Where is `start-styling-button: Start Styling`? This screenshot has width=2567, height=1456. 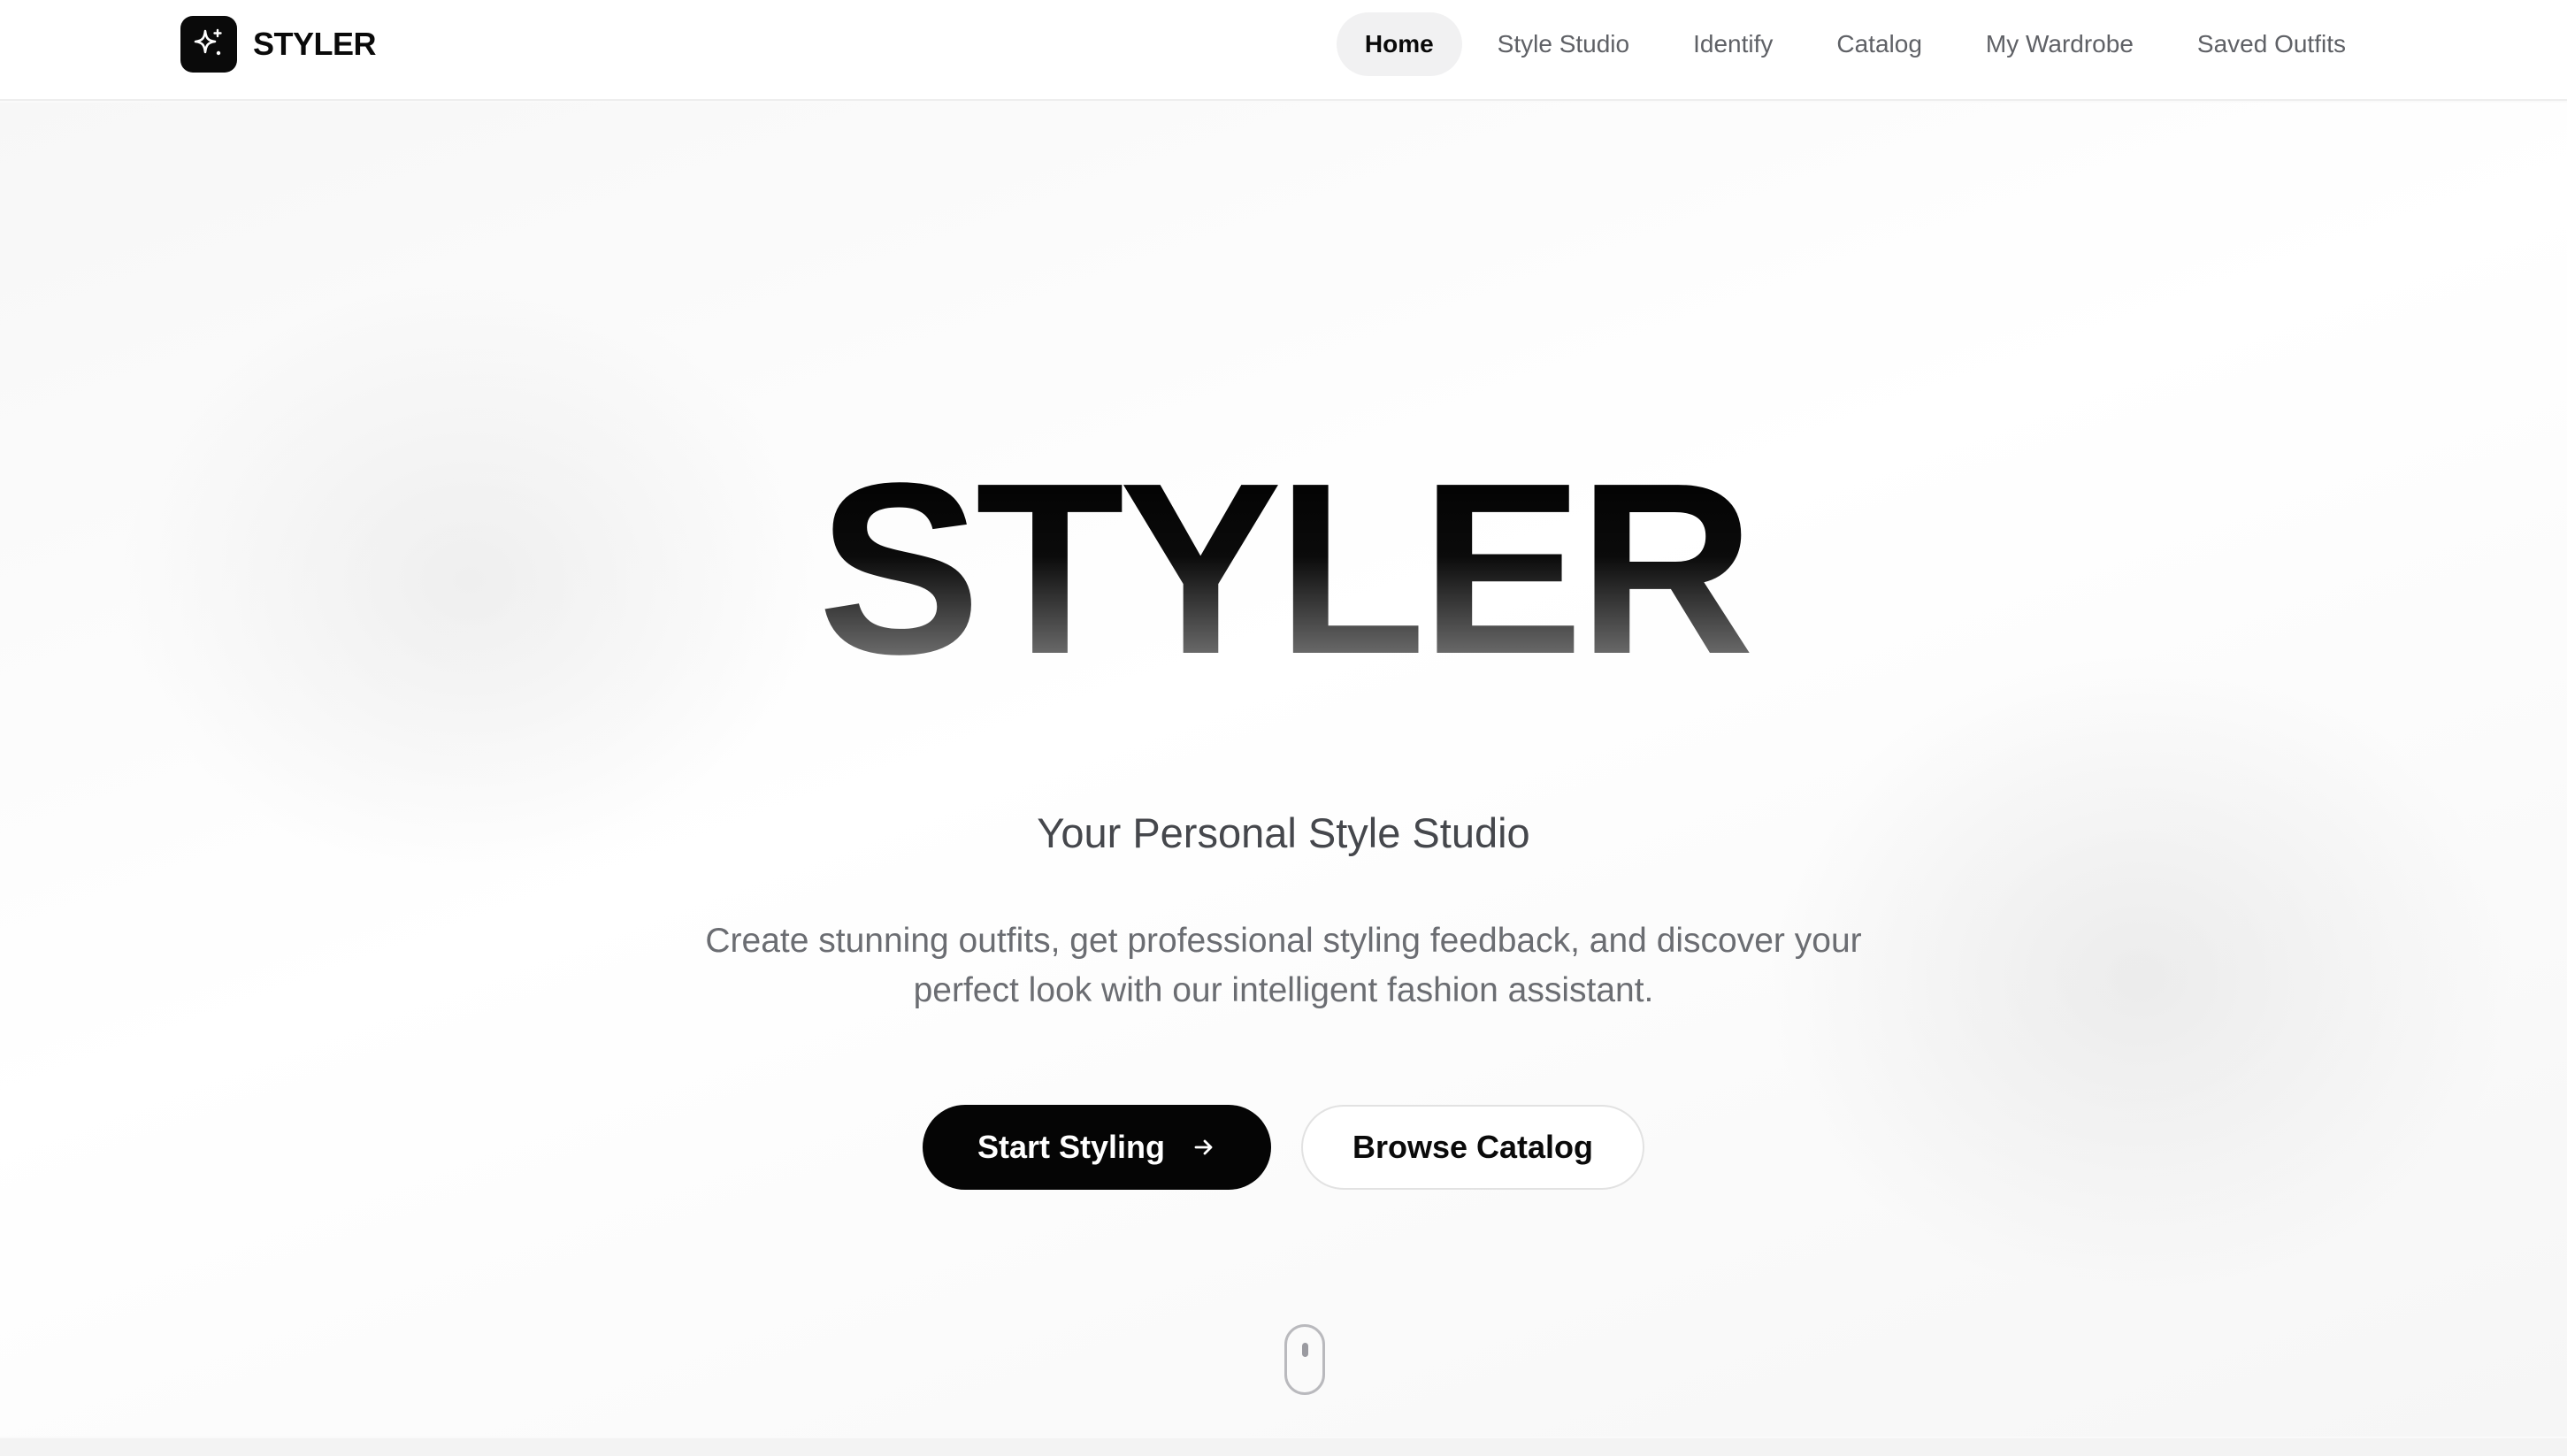
start-styling-button: Start Styling is located at coordinates (1097, 1147).